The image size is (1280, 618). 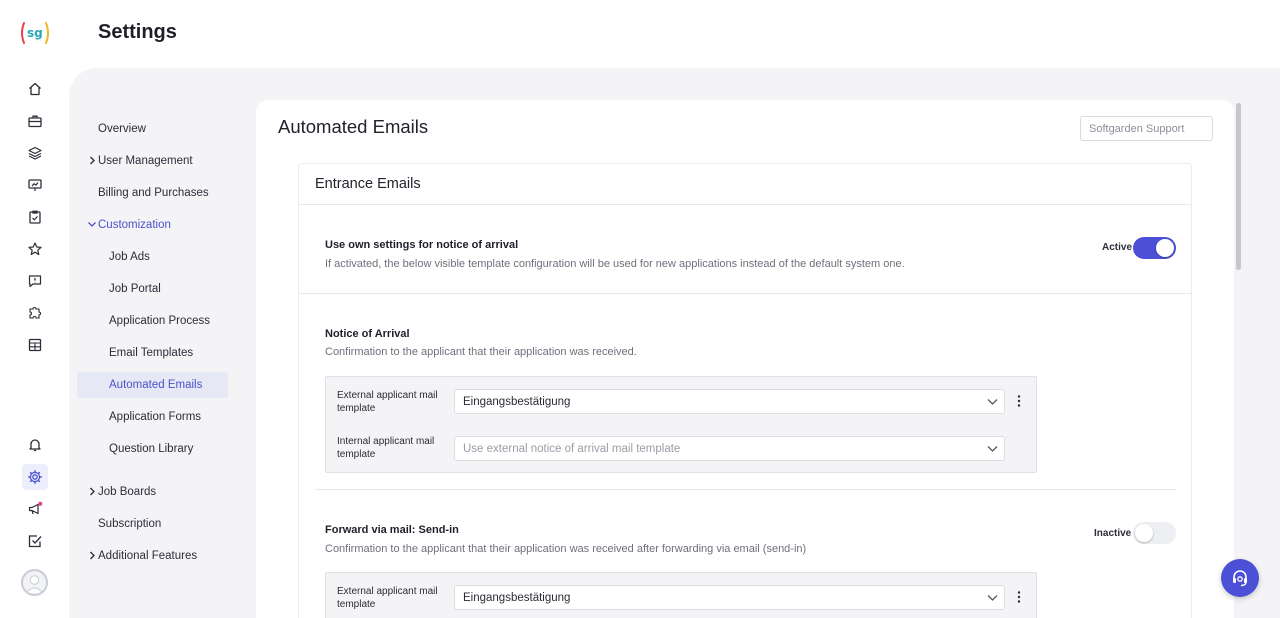 I want to click on support-field: Softgarden Support, so click(x=1146, y=128).